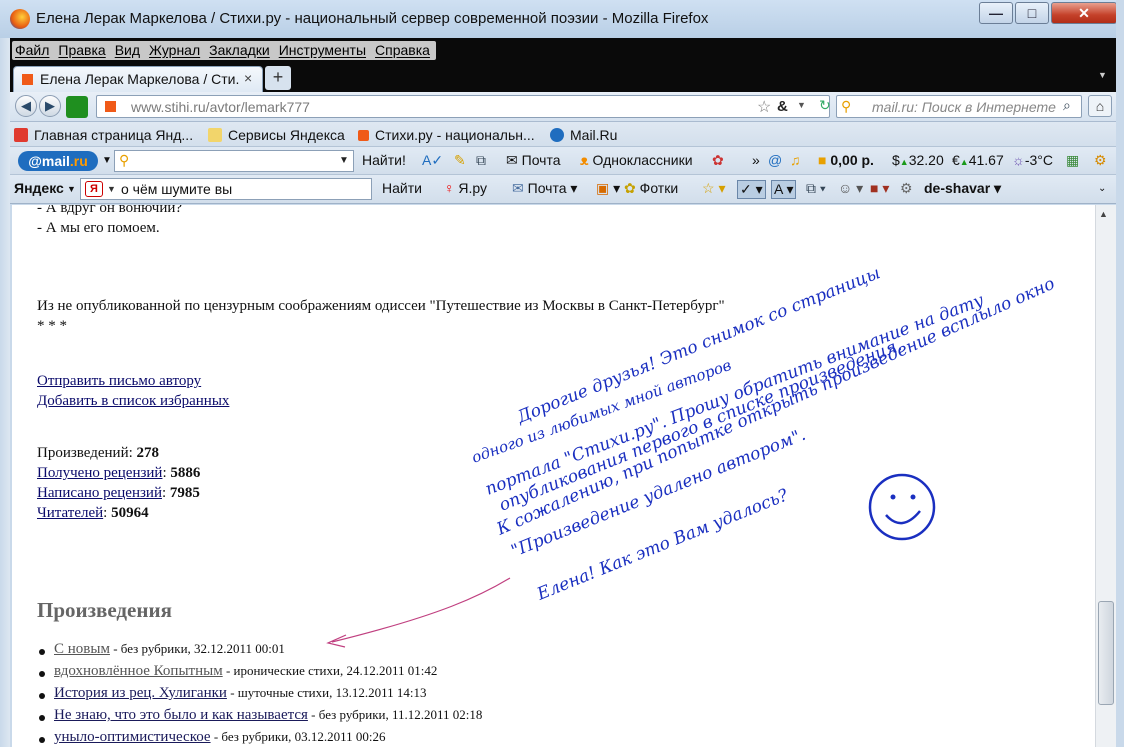 The height and width of the screenshot is (747, 1124). I want to click on url-text: www.stihi.ru/avtor/lemark777, so click(220, 107).